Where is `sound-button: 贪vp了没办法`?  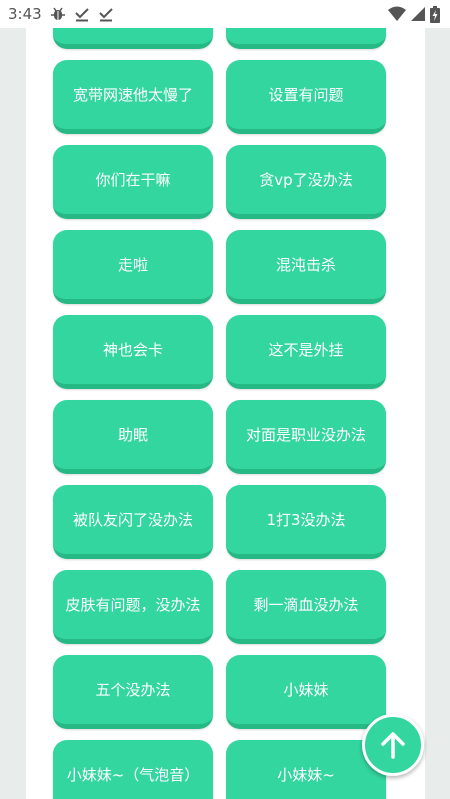
sound-button: 贪vp了没办法 is located at coordinates (306, 182).